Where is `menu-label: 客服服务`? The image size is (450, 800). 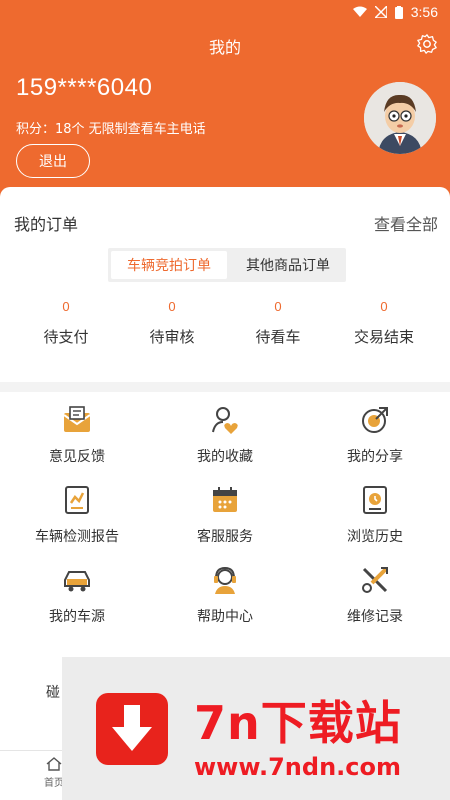
menu-label: 客服服务 is located at coordinates (225, 537).